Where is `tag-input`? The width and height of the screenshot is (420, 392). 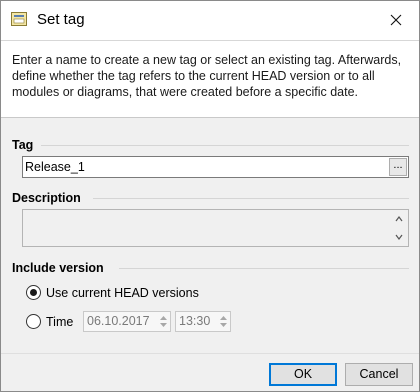
tag-input is located at coordinates (205, 167).